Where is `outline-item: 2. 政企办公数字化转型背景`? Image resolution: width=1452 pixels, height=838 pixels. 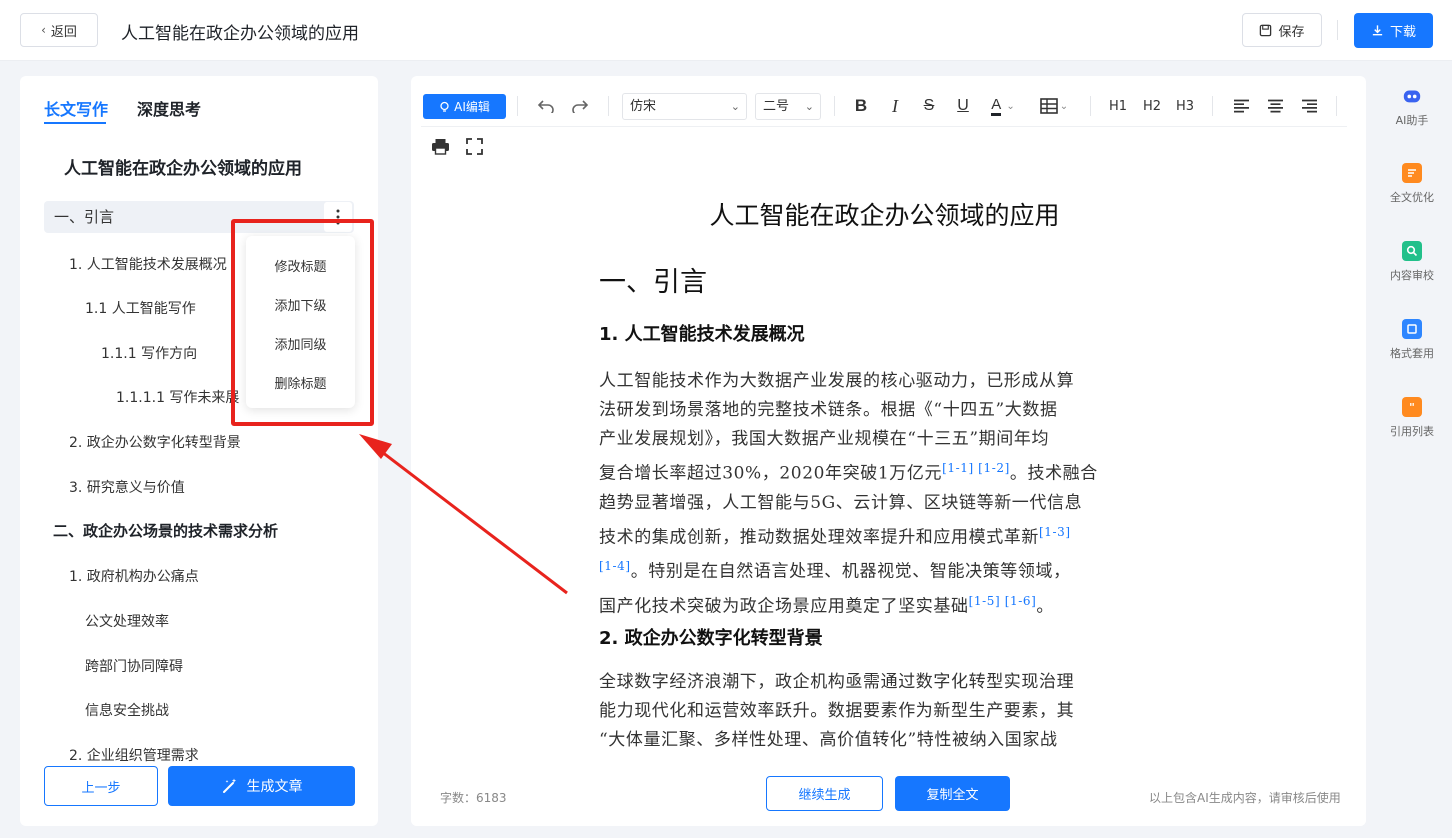 outline-item: 2. 政企办公数字化转型背景 is located at coordinates (155, 442).